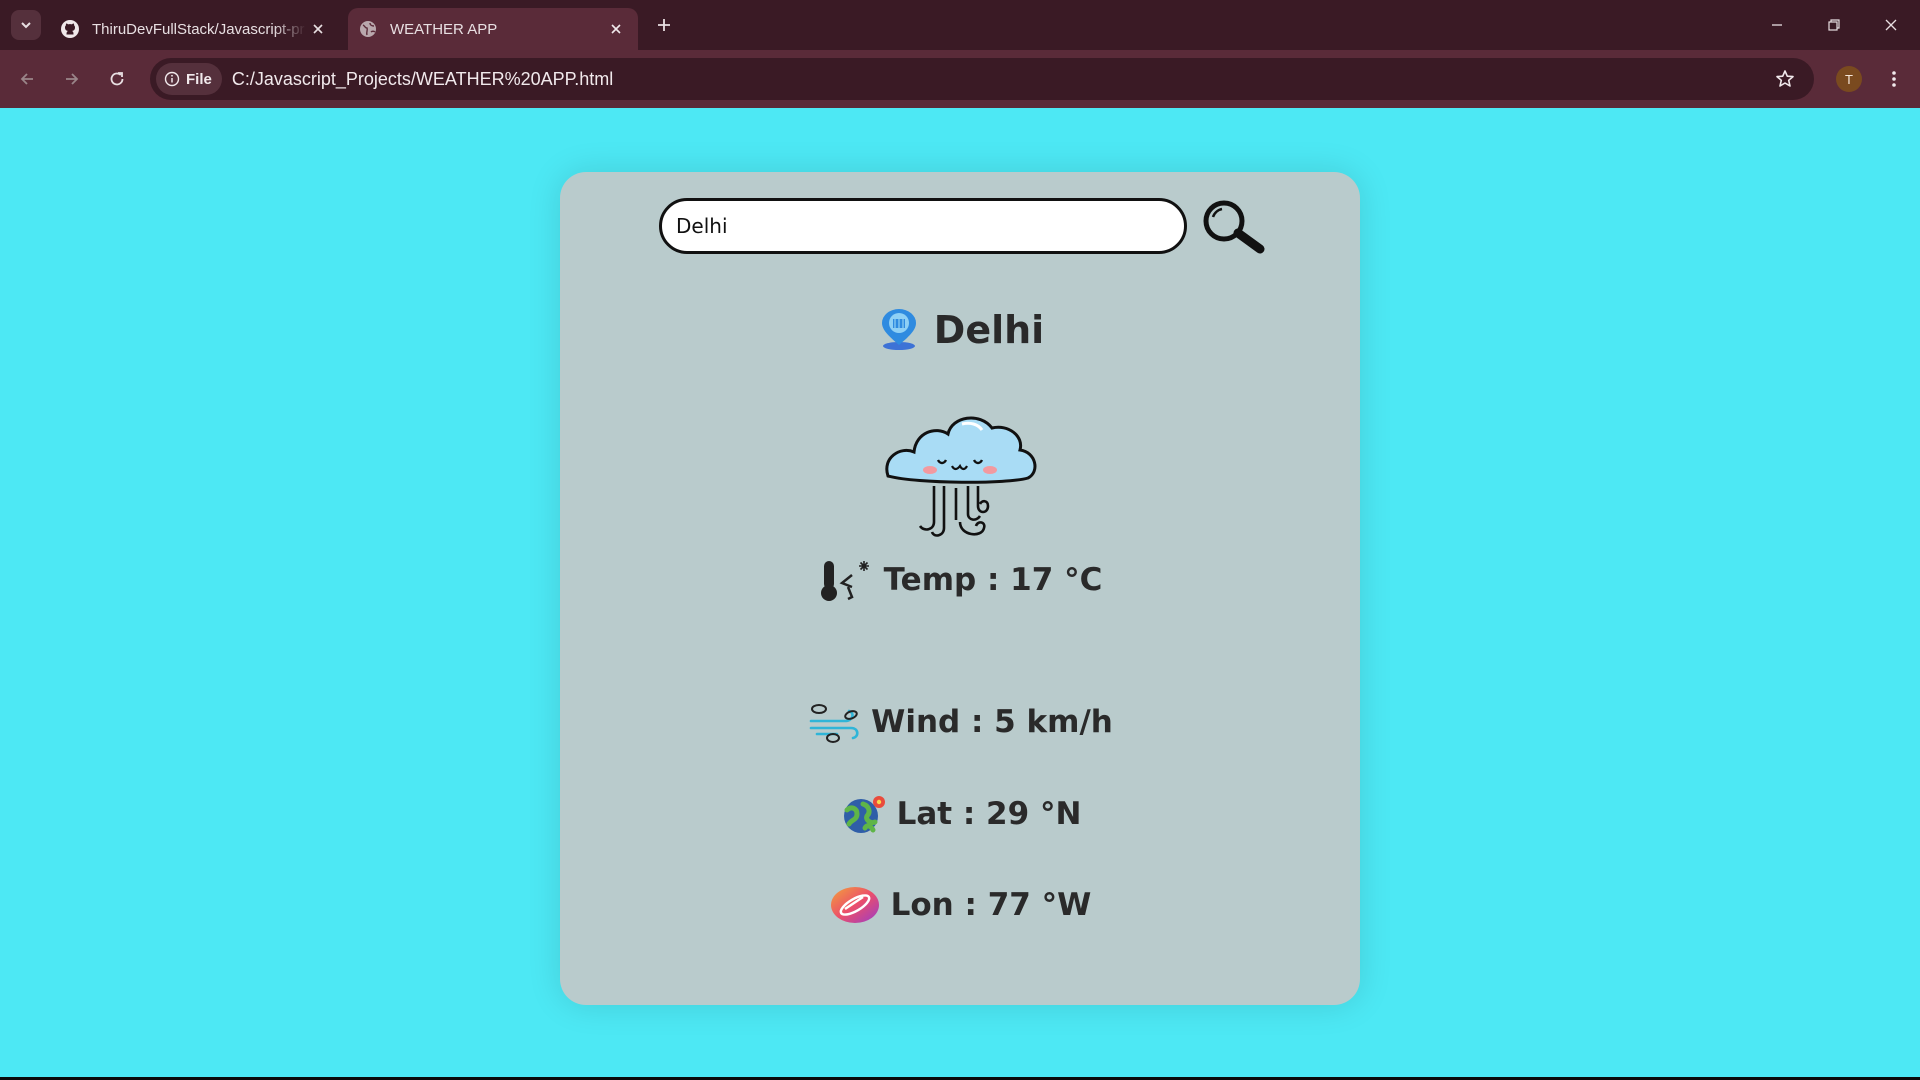 Image resolution: width=1920 pixels, height=1080 pixels. I want to click on temperature-row: Temp : 17 °C, so click(960, 580).